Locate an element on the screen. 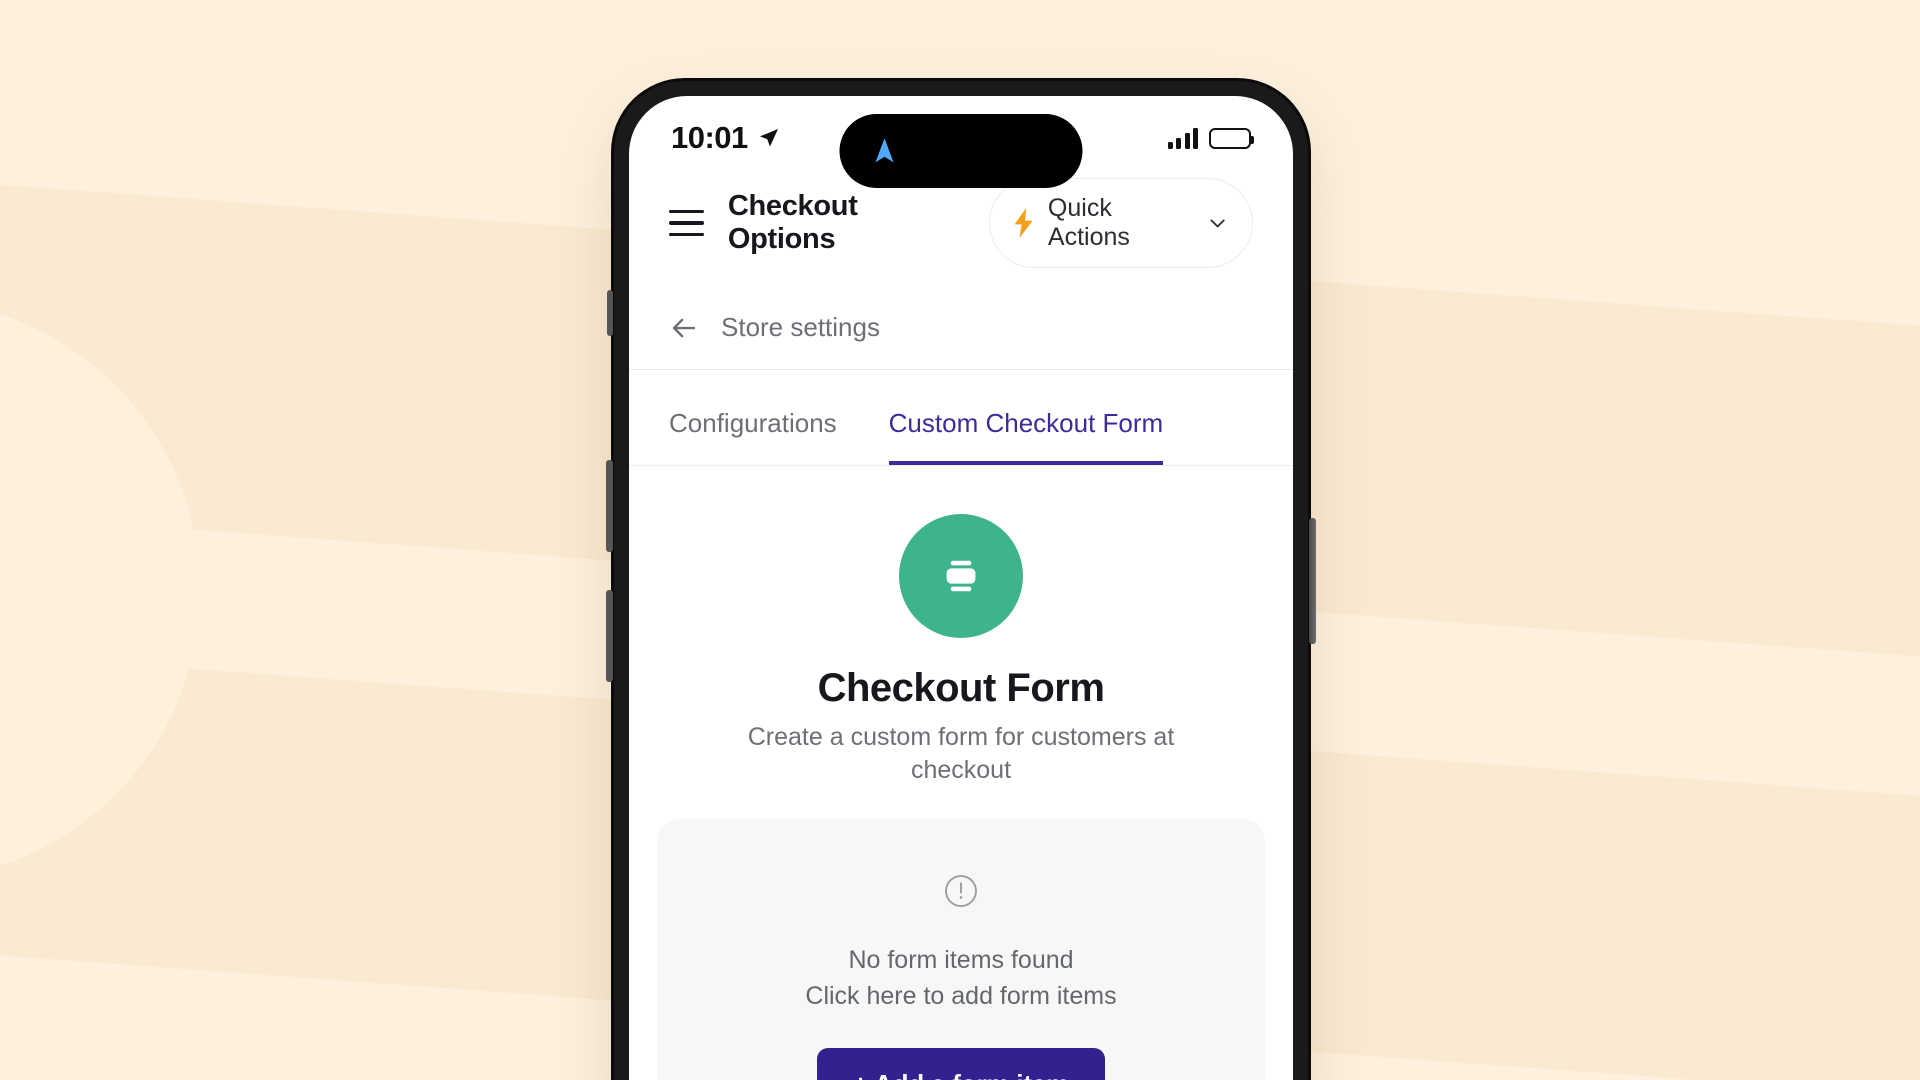 The image size is (1920, 1080). empty-state-line-2: Click here to add form items is located at coordinates (961, 995).